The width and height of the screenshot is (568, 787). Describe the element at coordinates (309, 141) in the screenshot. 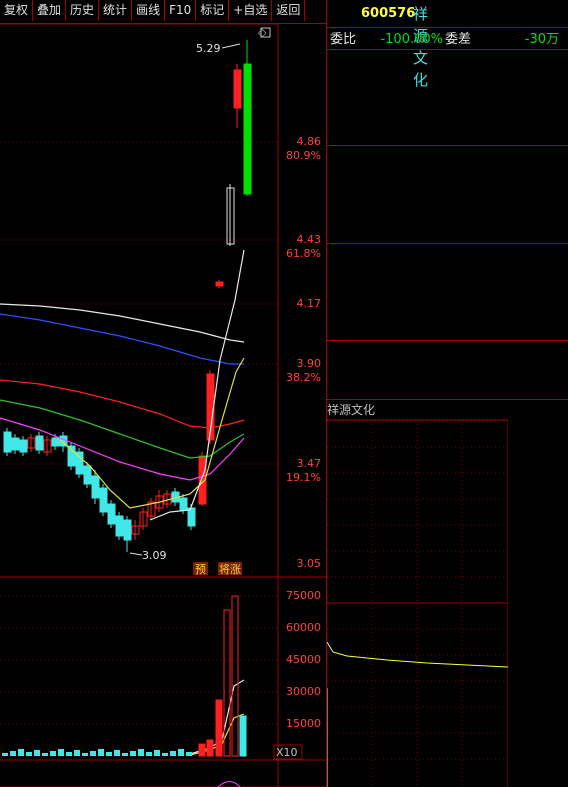

I see `price-axis-label: 4.86` at that location.